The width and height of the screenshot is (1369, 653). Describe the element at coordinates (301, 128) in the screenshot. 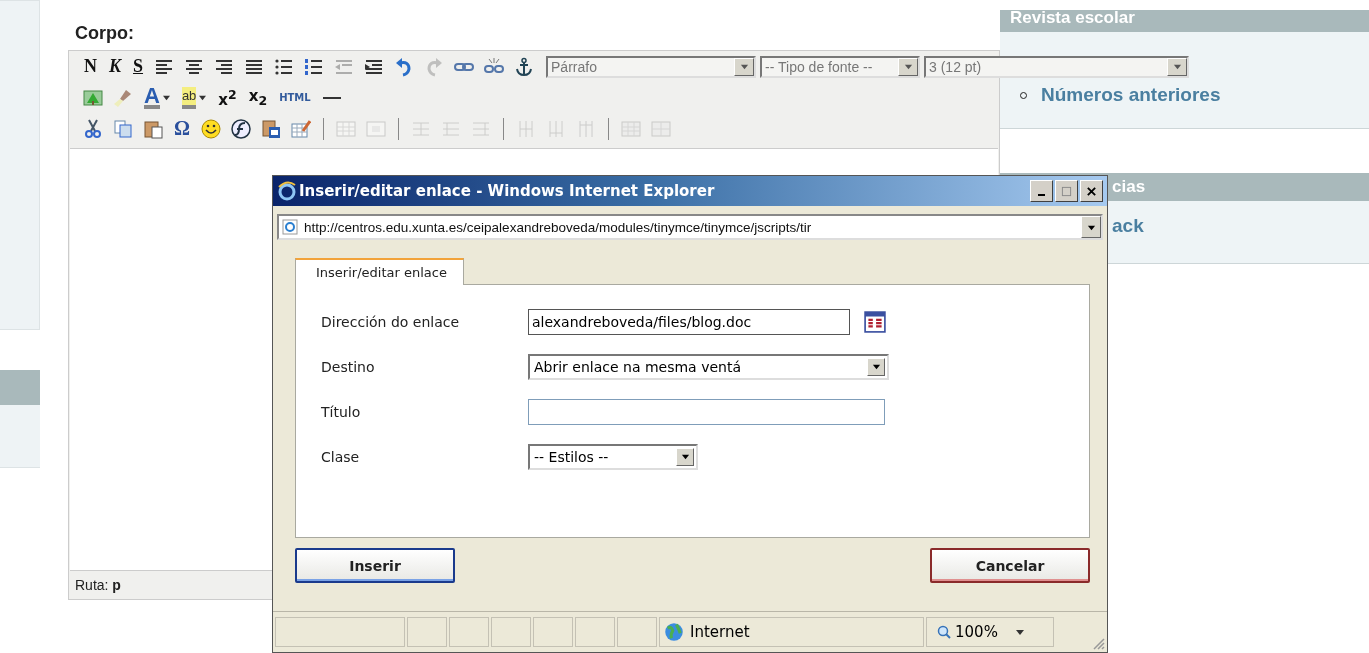

I see `table-edit-icon` at that location.